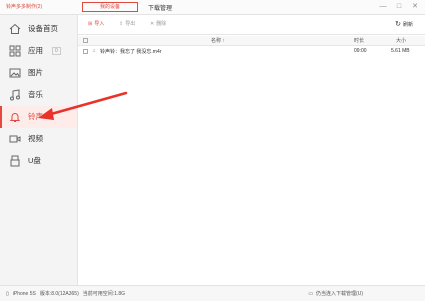 The height and width of the screenshot is (301, 425). Describe the element at coordinates (56, 51) in the screenshot. I see `apps-count-badge: 0` at that location.